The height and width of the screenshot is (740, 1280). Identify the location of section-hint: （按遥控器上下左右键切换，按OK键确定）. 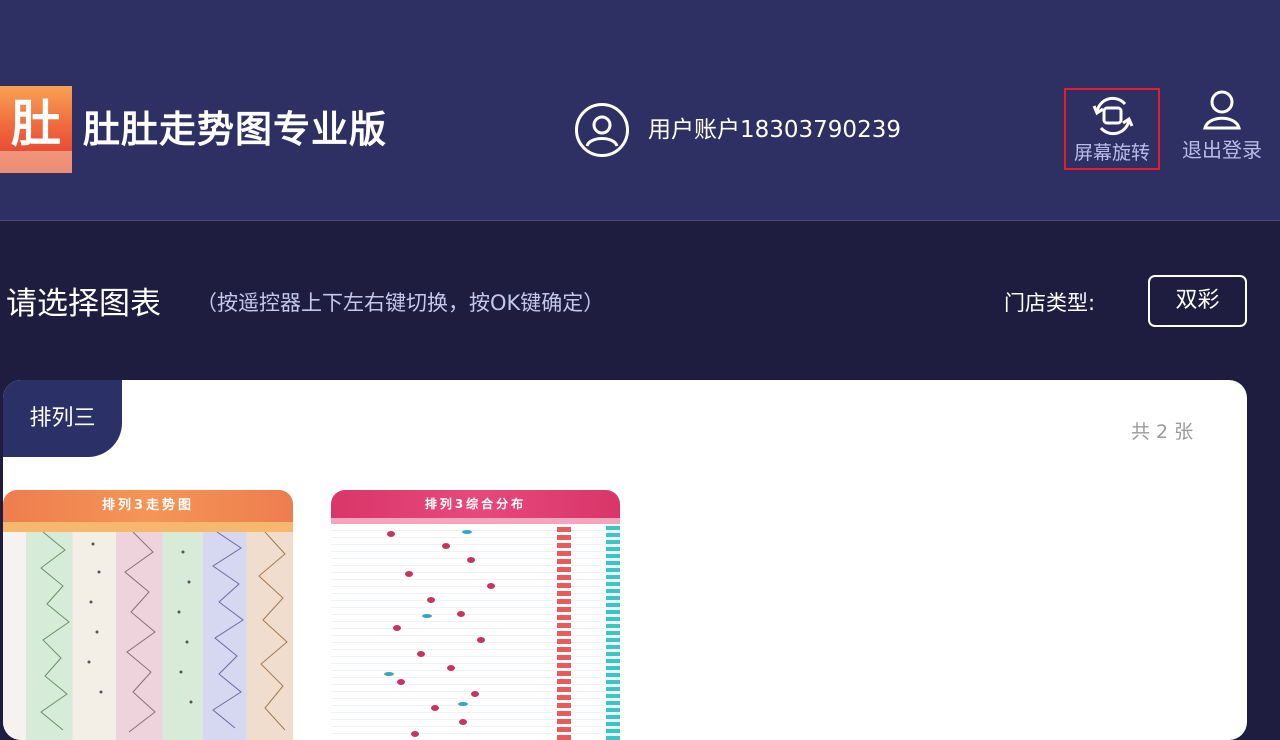
(400, 303).